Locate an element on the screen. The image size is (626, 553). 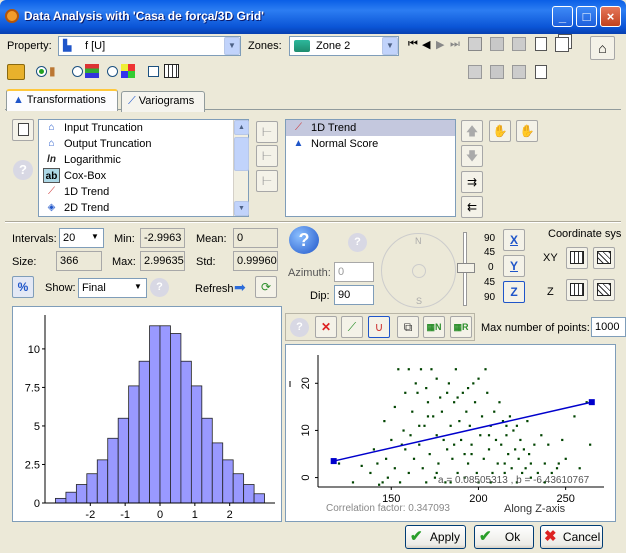
nav-next-icon: ▶ is located at coordinates (440, 44).